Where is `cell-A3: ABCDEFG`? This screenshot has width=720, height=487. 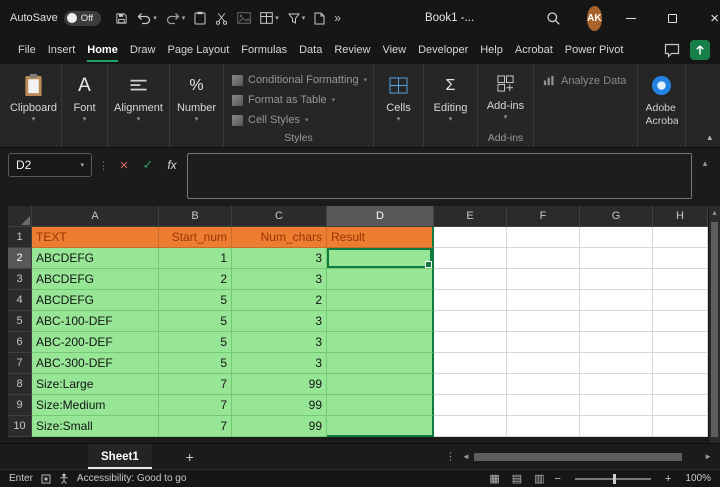
cell-A3: ABCDEFG is located at coordinates (95, 279).